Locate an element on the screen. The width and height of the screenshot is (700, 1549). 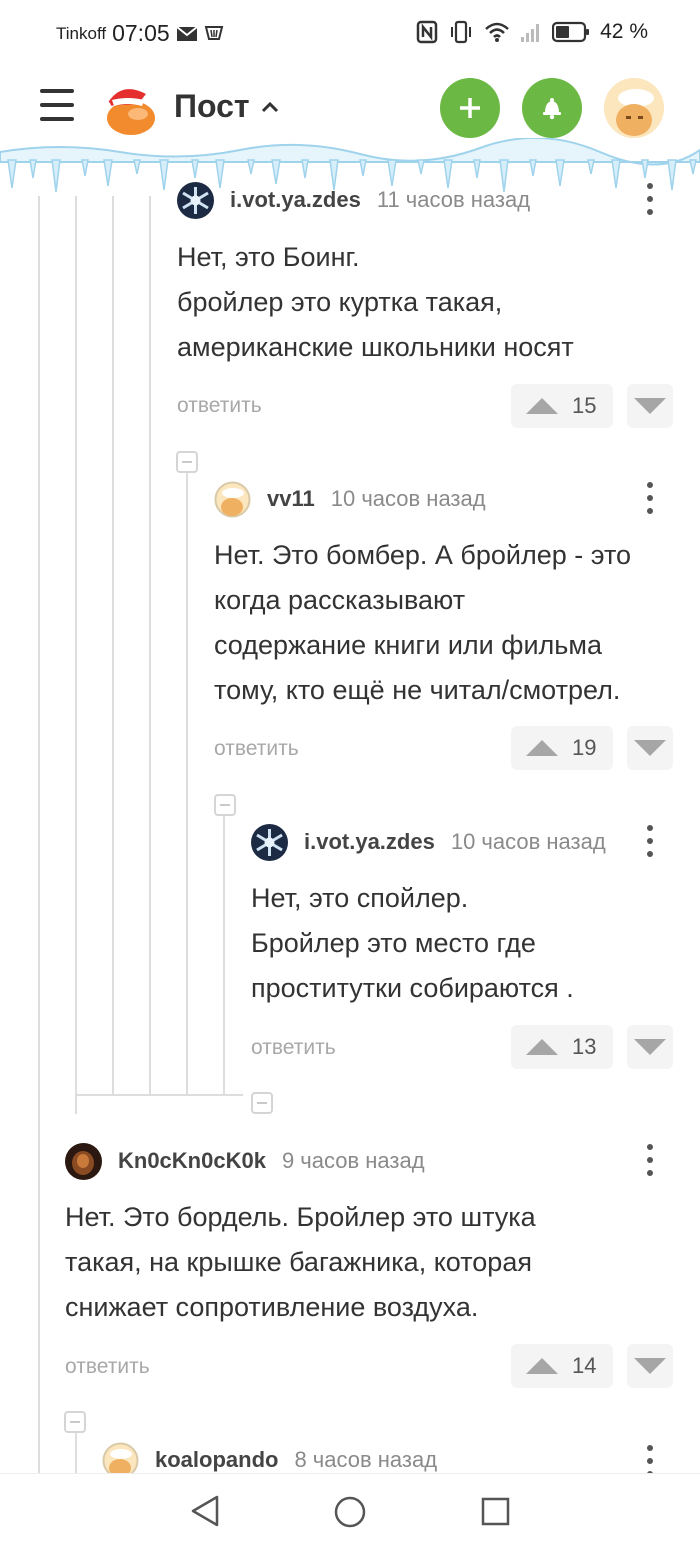
back-icon is located at coordinates (205, 1511).